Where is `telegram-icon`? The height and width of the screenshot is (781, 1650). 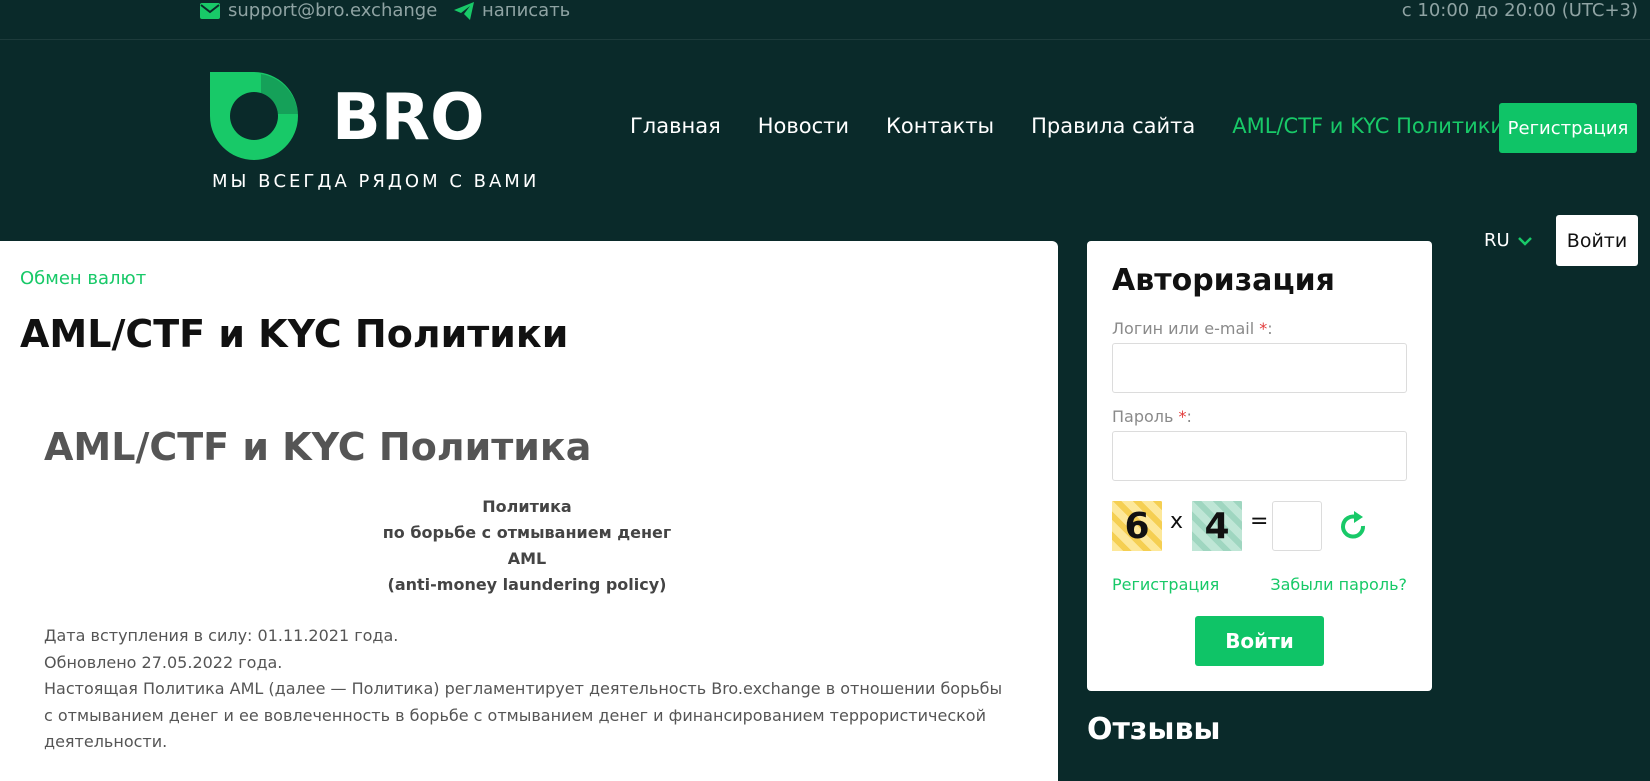 telegram-icon is located at coordinates (464, 10).